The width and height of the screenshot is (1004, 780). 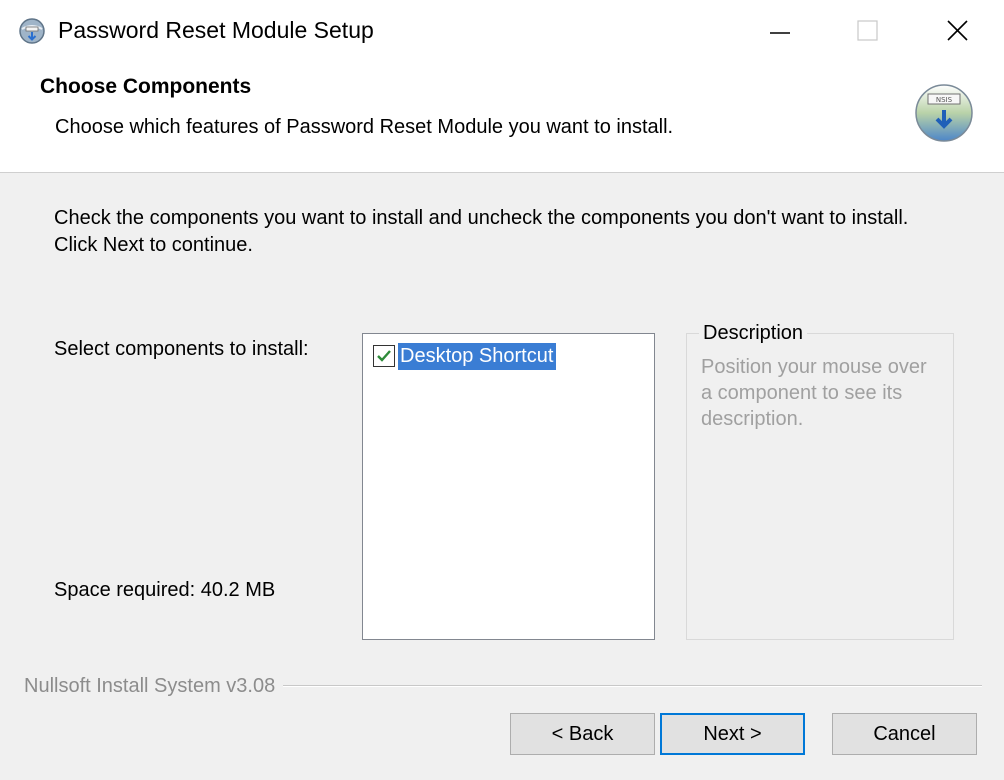 What do you see at coordinates (146, 86) in the screenshot?
I see `page-title: Choose Components` at bounding box center [146, 86].